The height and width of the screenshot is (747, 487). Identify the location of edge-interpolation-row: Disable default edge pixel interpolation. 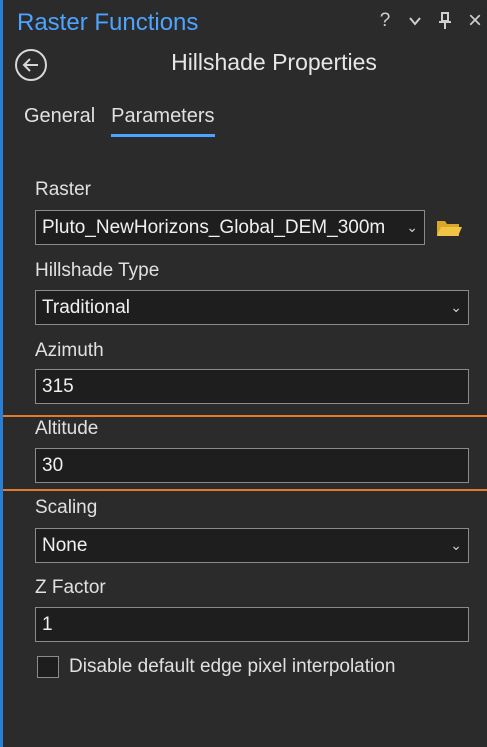
(216, 667).